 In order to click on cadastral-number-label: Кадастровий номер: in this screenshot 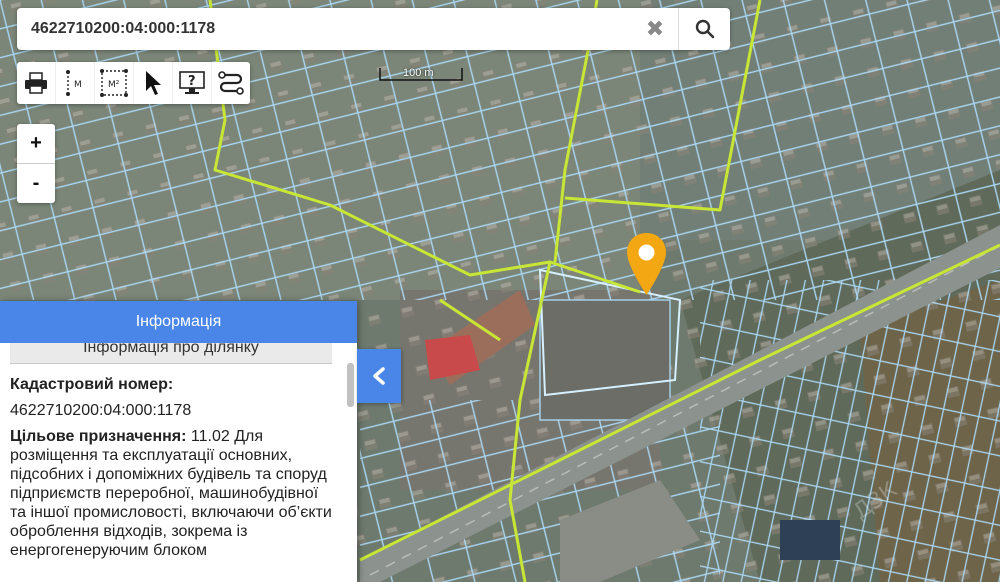, I will do `click(92, 384)`.